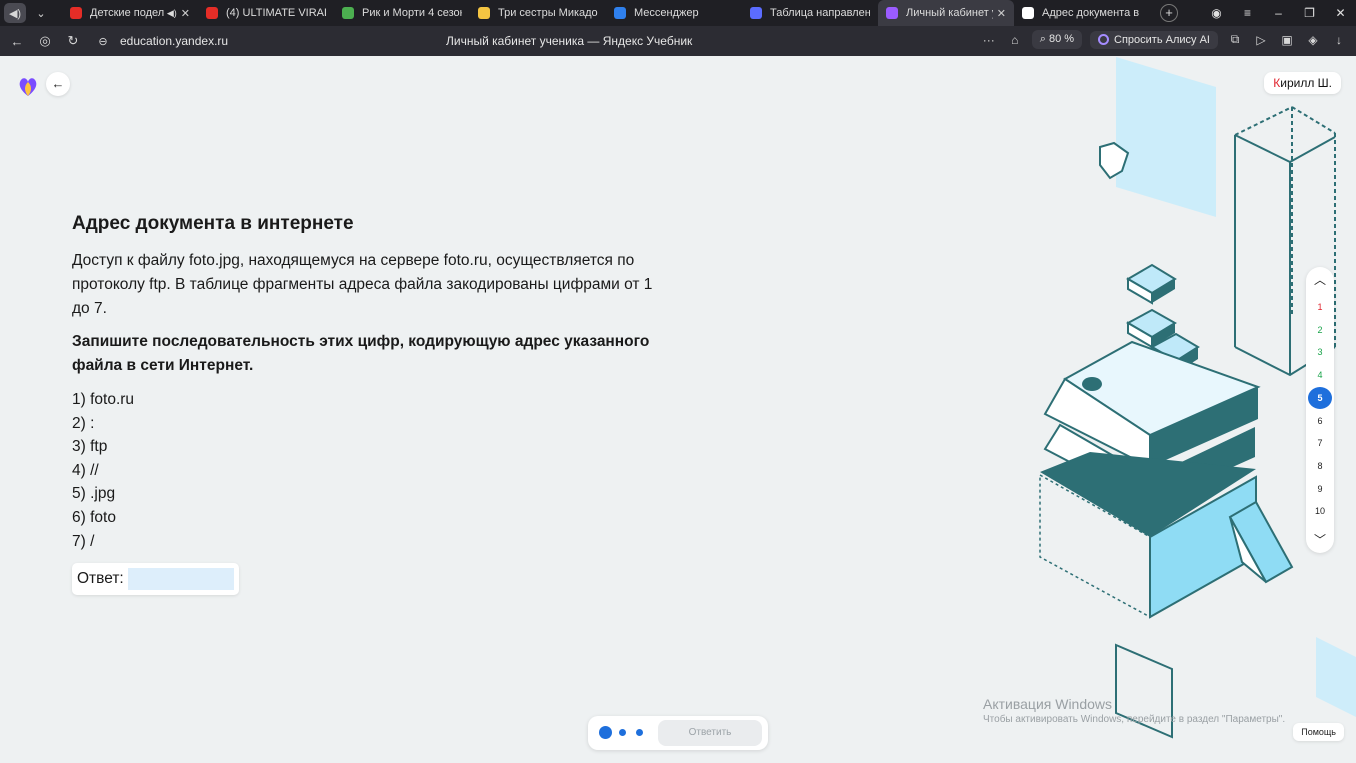 The width and height of the screenshot is (1356, 763). Describe the element at coordinates (83, 541) in the screenshot. I see `option-item: 7) /` at that location.